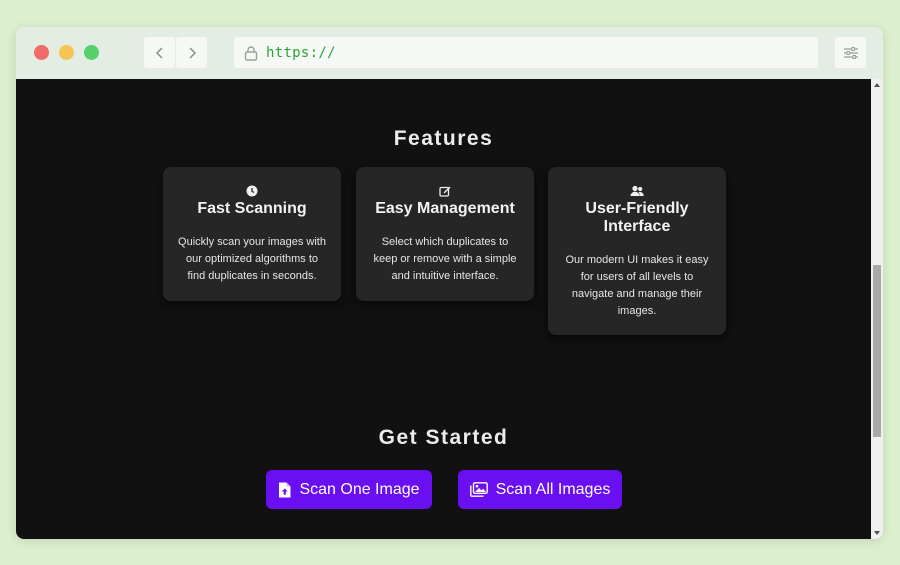  What do you see at coordinates (526, 52) in the screenshot?
I see `address-bar: https://` at bounding box center [526, 52].